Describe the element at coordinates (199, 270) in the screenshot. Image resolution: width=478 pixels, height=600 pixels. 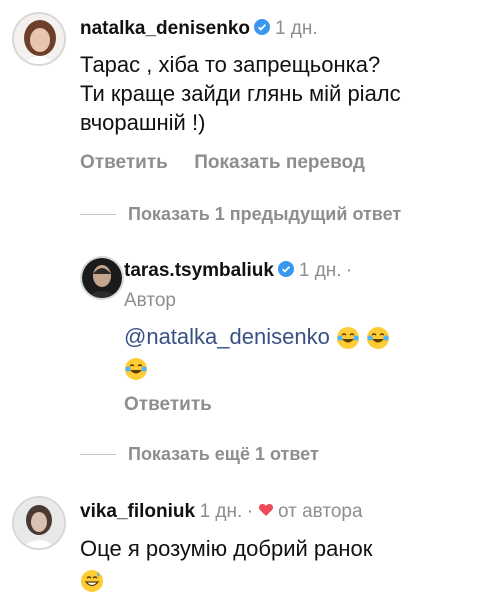
I see `username: taras.tsymbaliuk` at that location.